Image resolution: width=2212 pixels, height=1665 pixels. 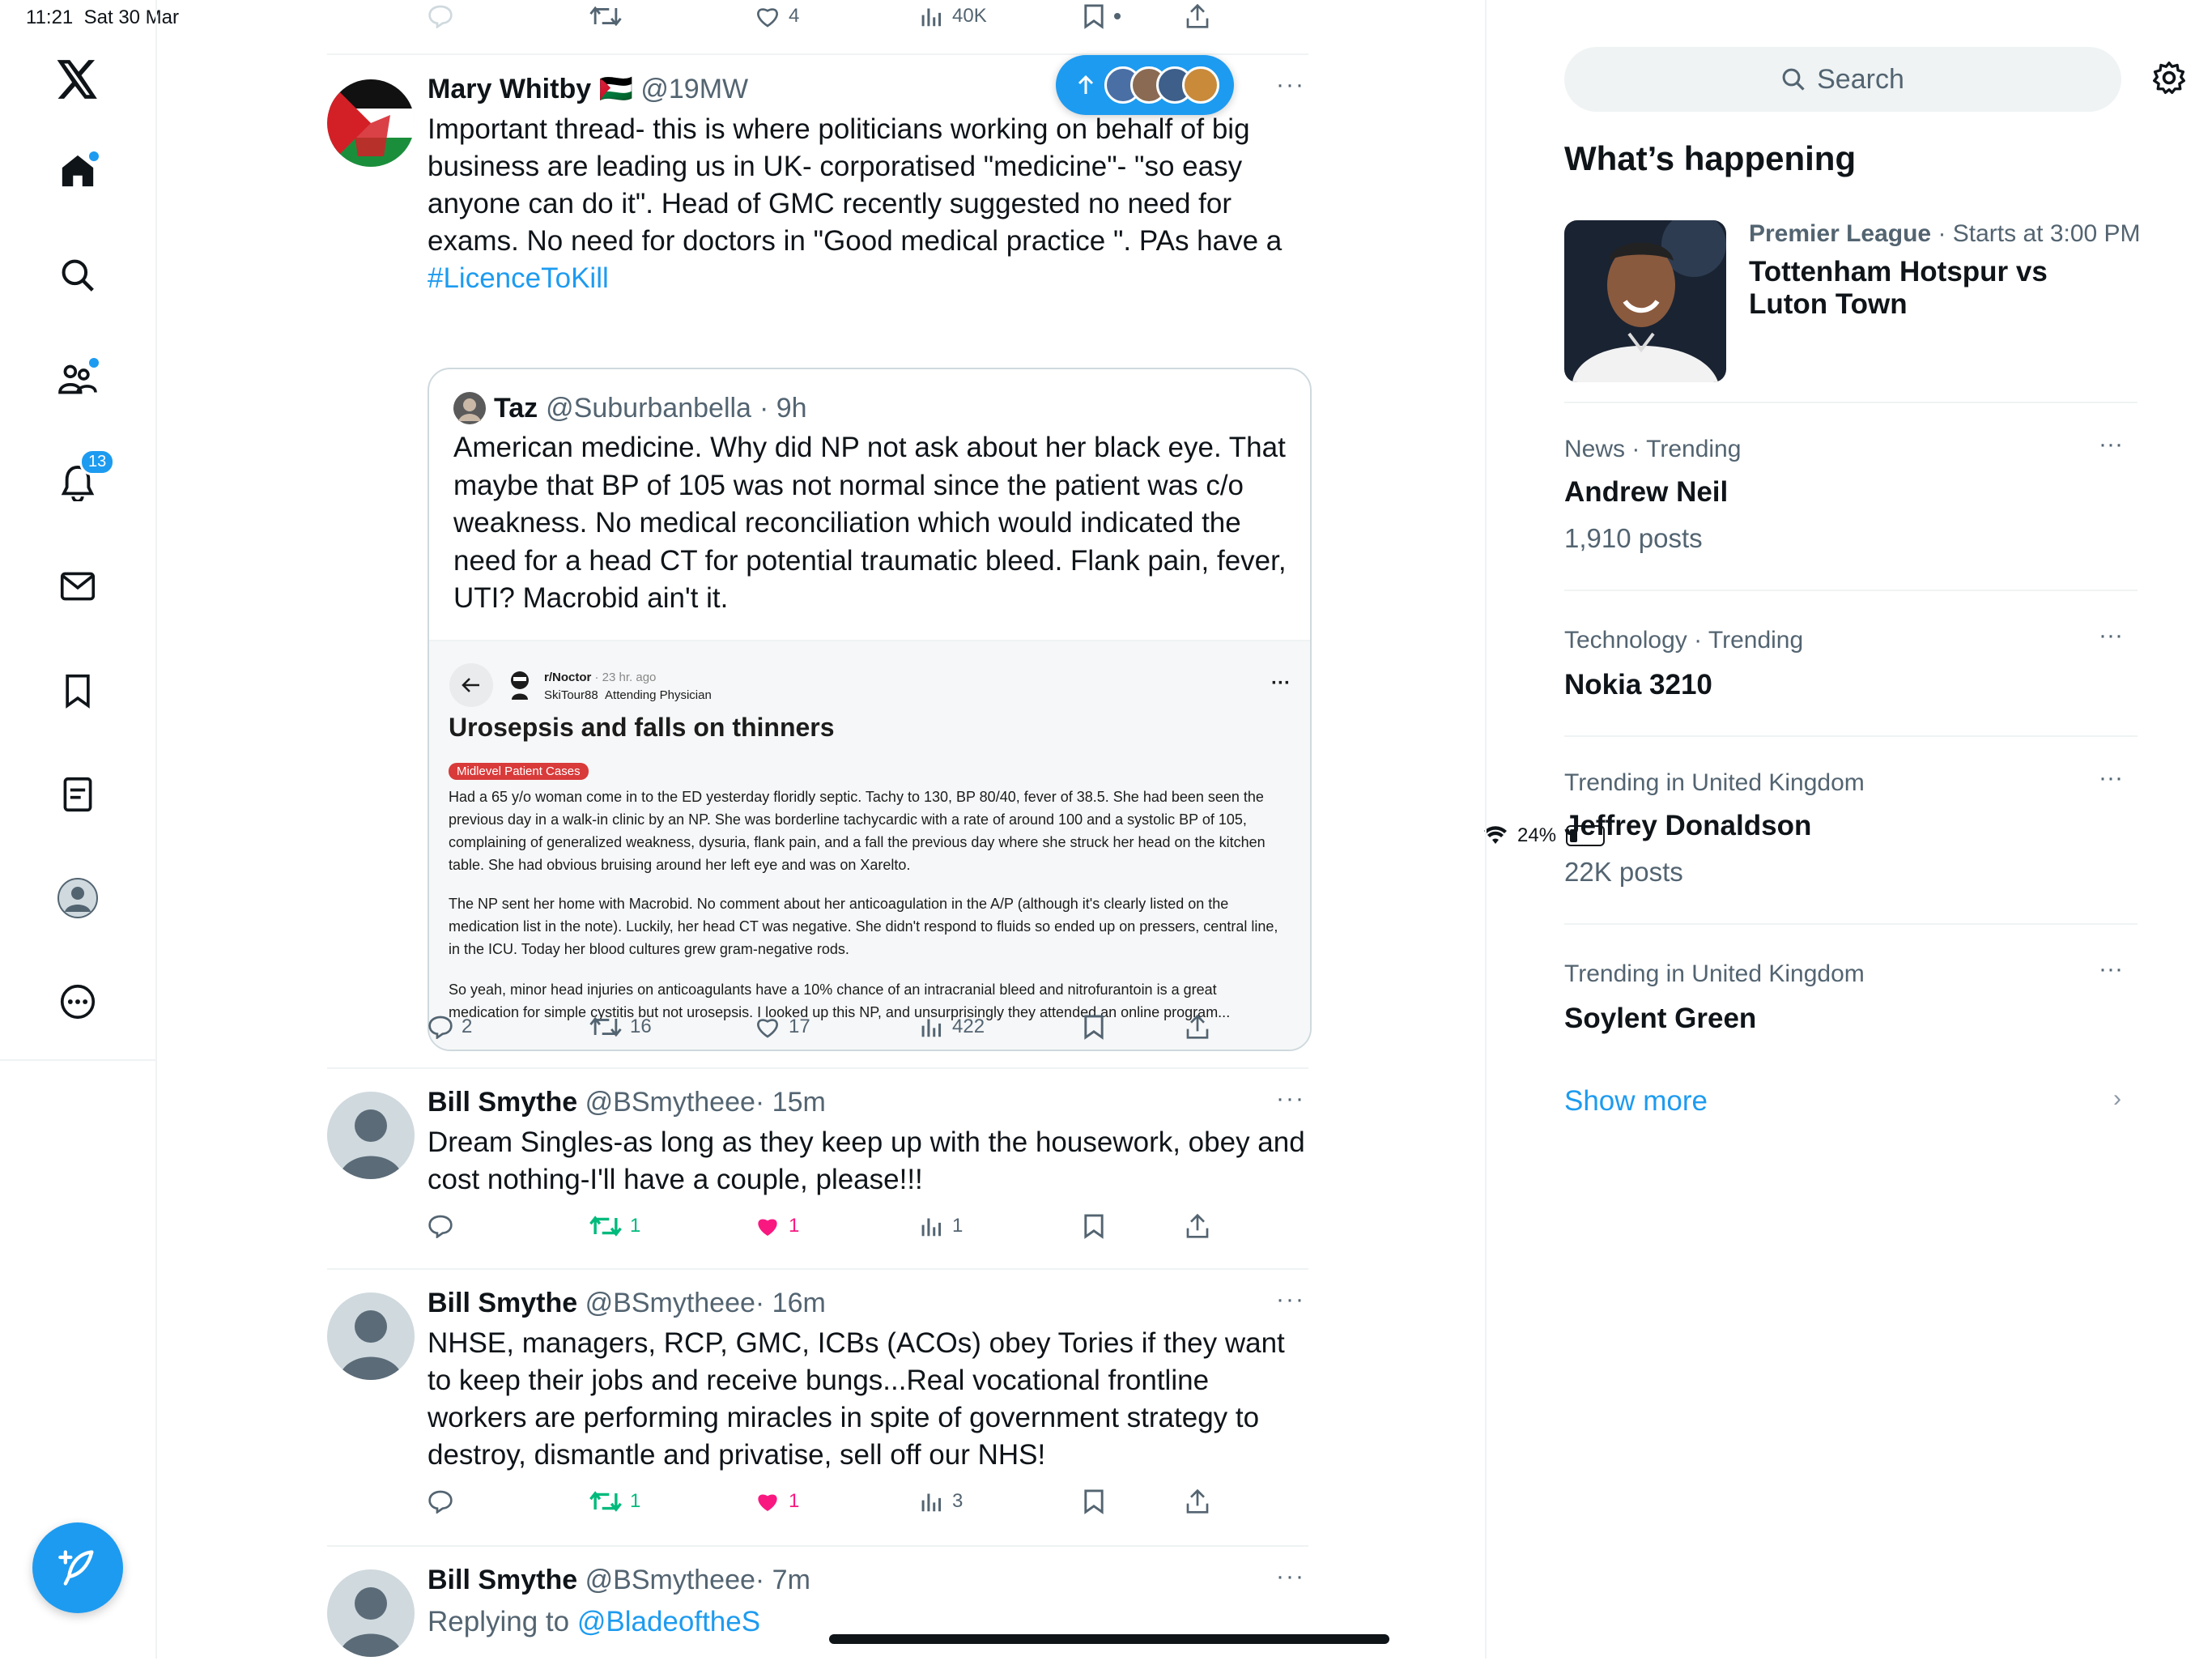 What do you see at coordinates (94, 363) in the screenshot?
I see `communities-unread-dot` at bounding box center [94, 363].